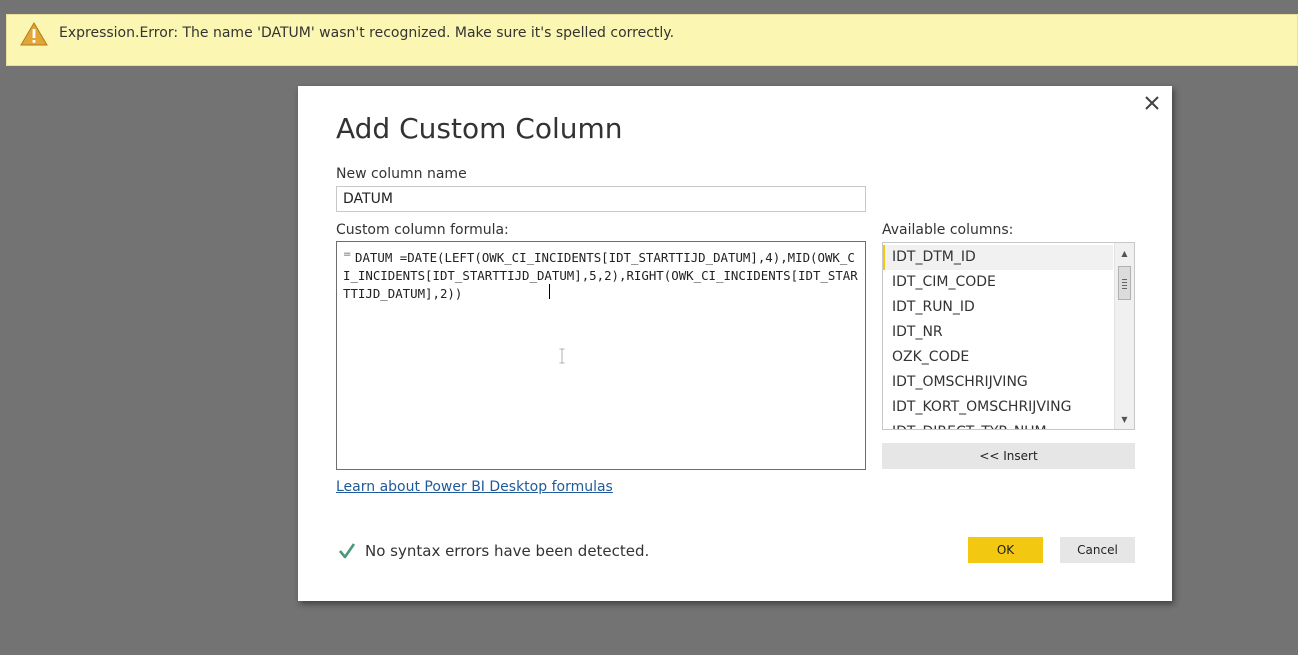 The height and width of the screenshot is (655, 1298). I want to click on ibeam-cursor-icon, so click(562, 356).